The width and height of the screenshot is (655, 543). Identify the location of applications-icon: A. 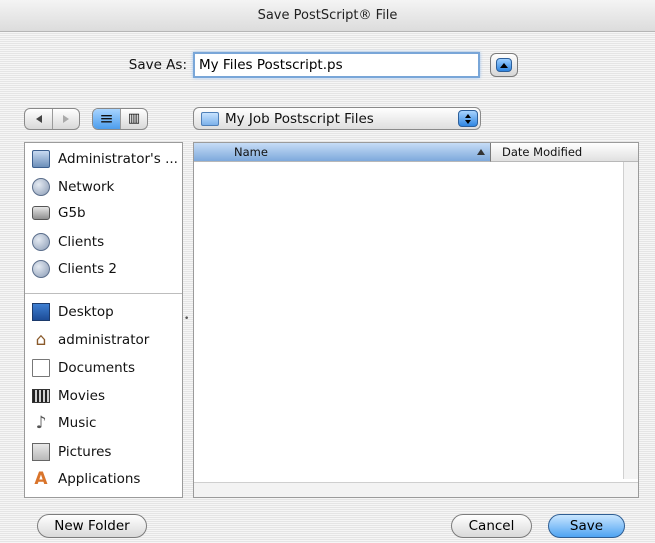
(41, 479).